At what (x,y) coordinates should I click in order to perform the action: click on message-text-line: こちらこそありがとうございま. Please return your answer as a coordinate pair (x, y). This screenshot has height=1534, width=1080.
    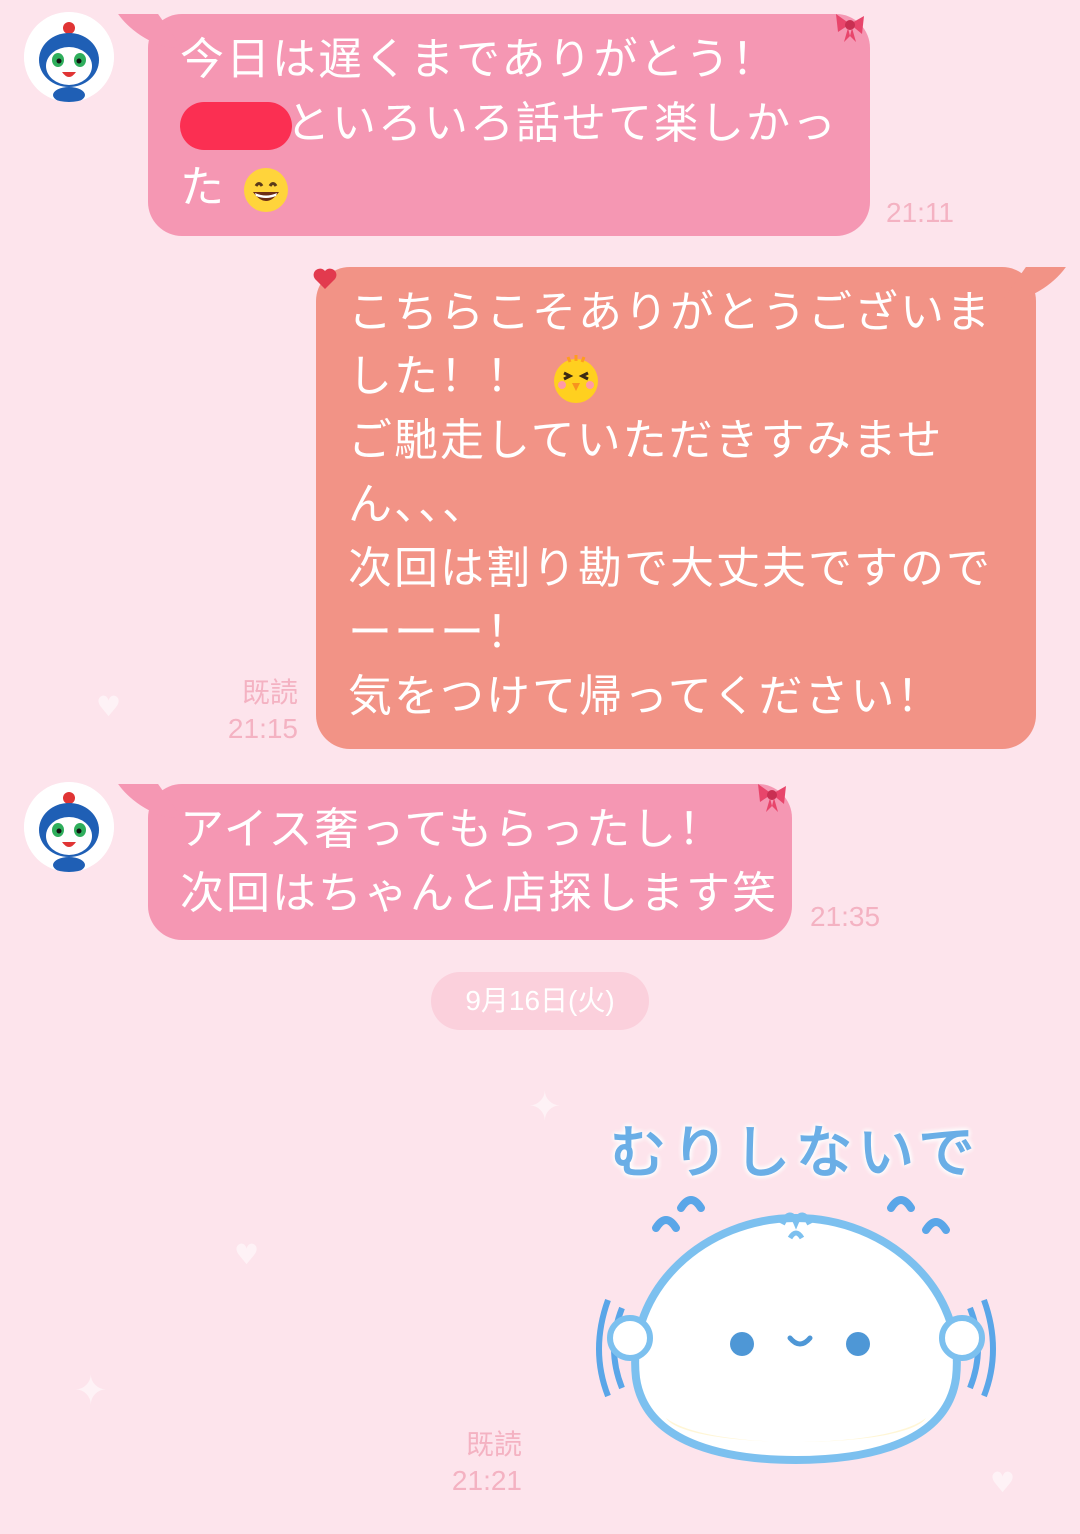
    Looking at the image, I should click on (670, 312).